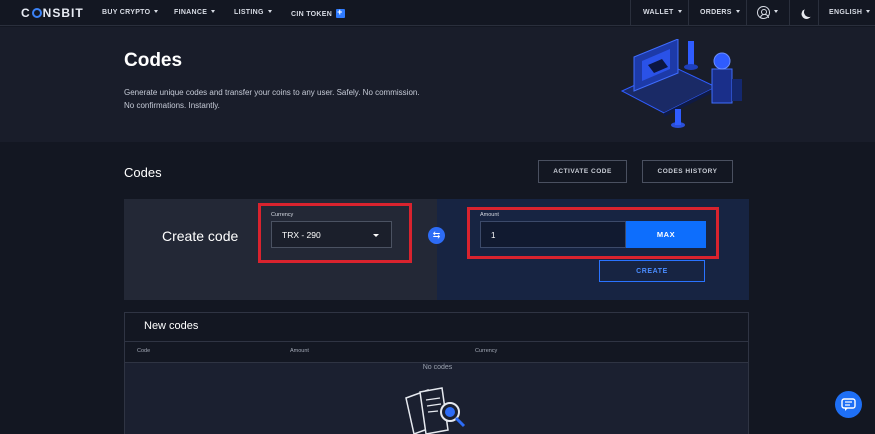  I want to click on codes-section-title: Codes, so click(143, 172).